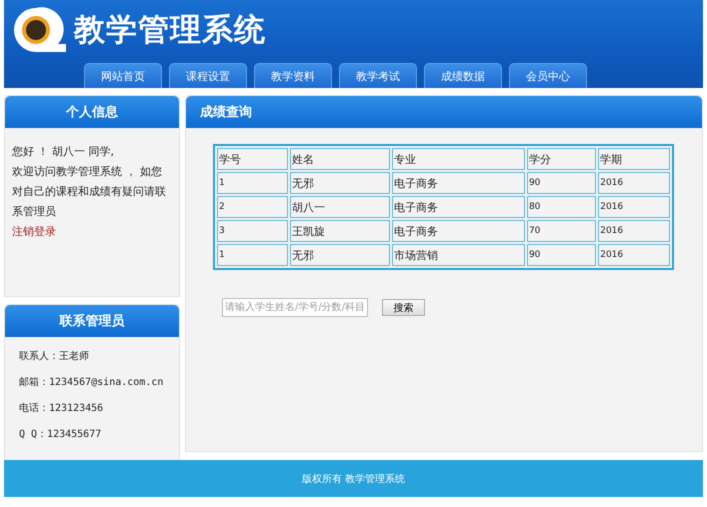  What do you see at coordinates (34, 232) in the screenshot?
I see `logout-link: 注销登录` at bounding box center [34, 232].